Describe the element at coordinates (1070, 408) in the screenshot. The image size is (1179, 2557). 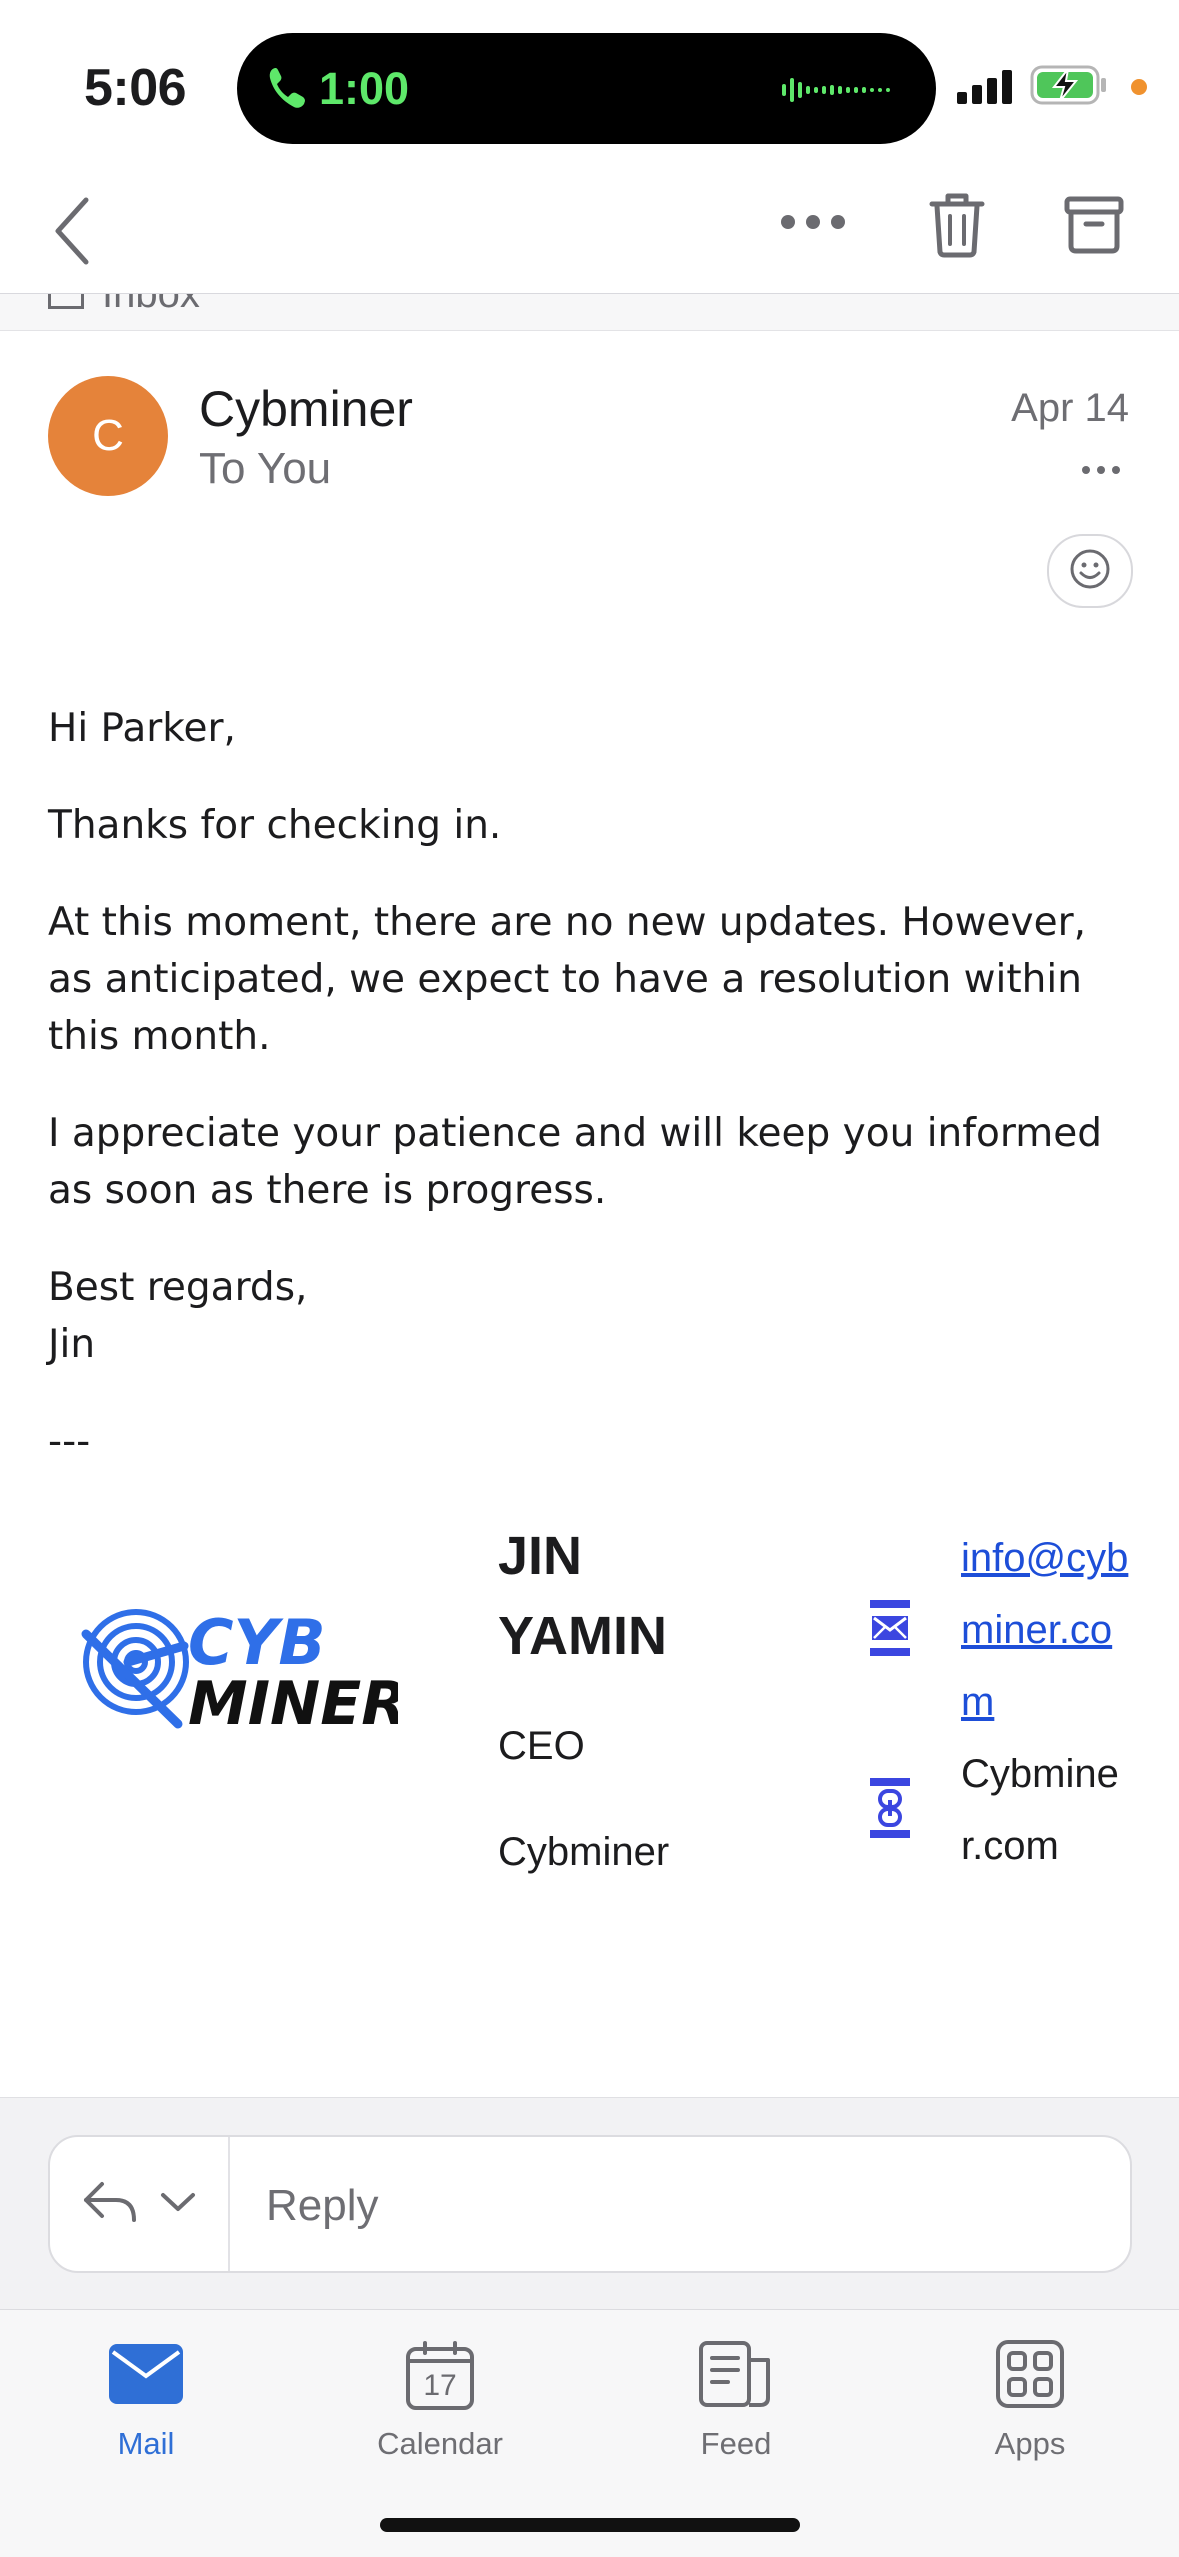
I see `message-date: Apr 14` at that location.